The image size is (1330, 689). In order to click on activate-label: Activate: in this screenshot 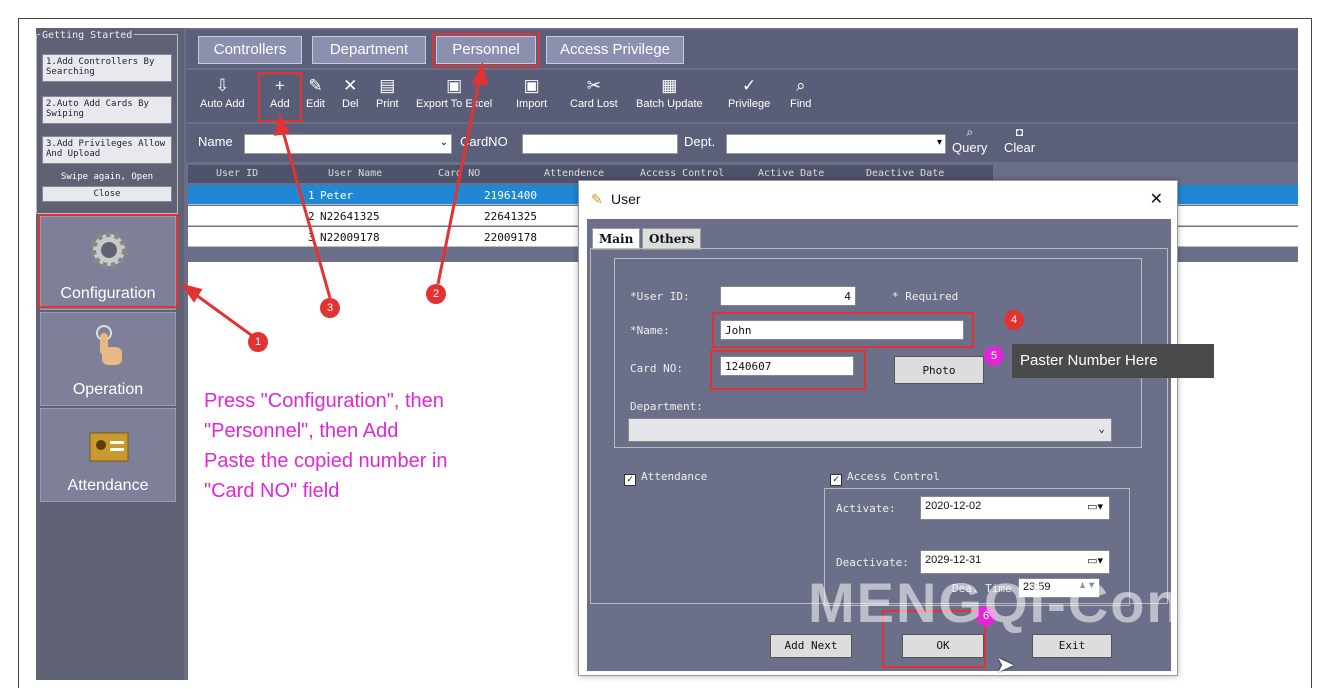, I will do `click(866, 508)`.